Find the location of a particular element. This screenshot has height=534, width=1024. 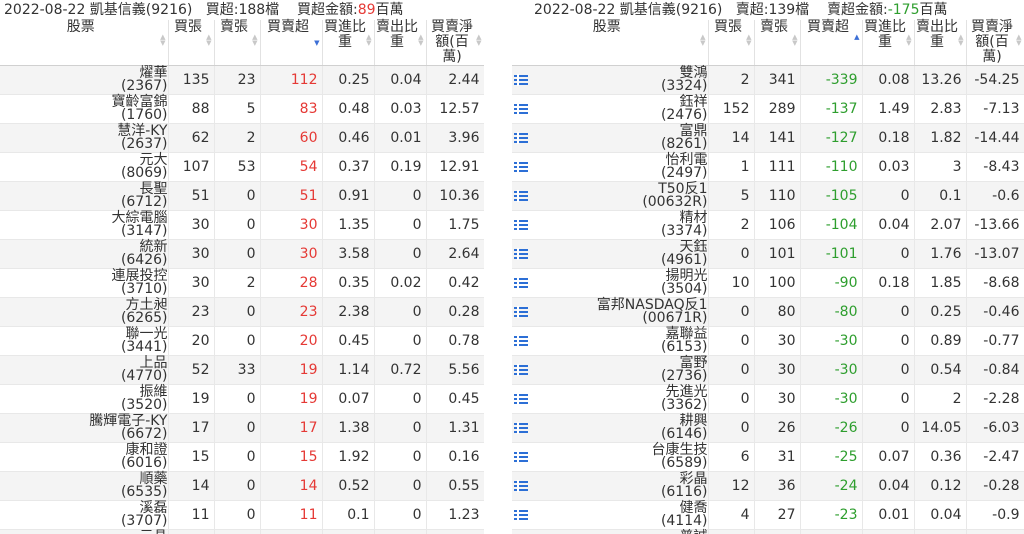

header-net: 買賣超 ▼ is located at coordinates (291, 43).